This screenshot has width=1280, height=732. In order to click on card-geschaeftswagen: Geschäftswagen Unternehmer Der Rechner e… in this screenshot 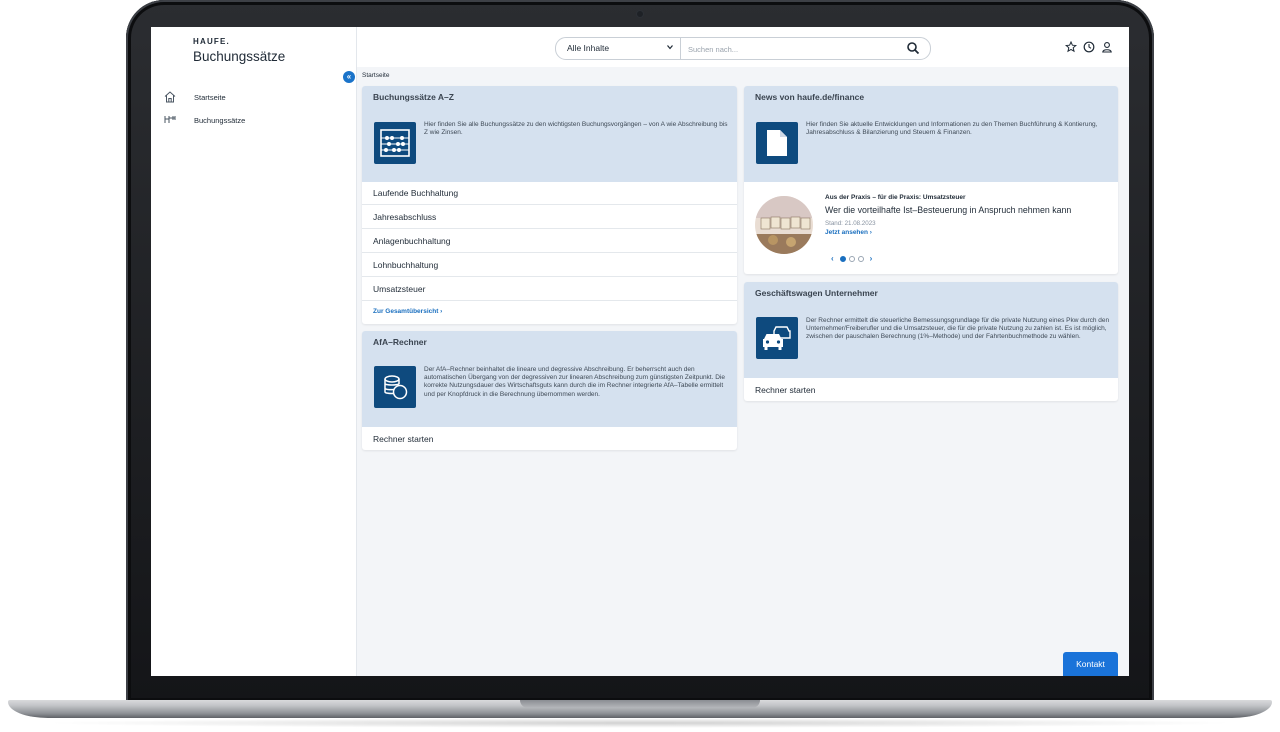, I will do `click(931, 341)`.